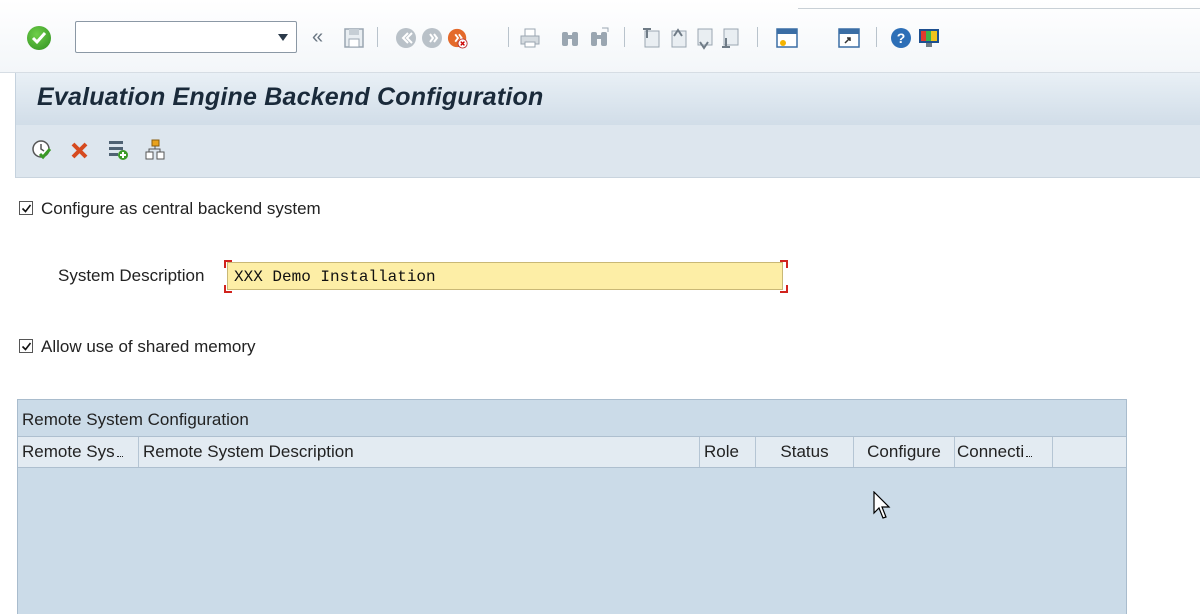 This screenshot has height=614, width=1200. I want to click on system-description-input, so click(504, 277).